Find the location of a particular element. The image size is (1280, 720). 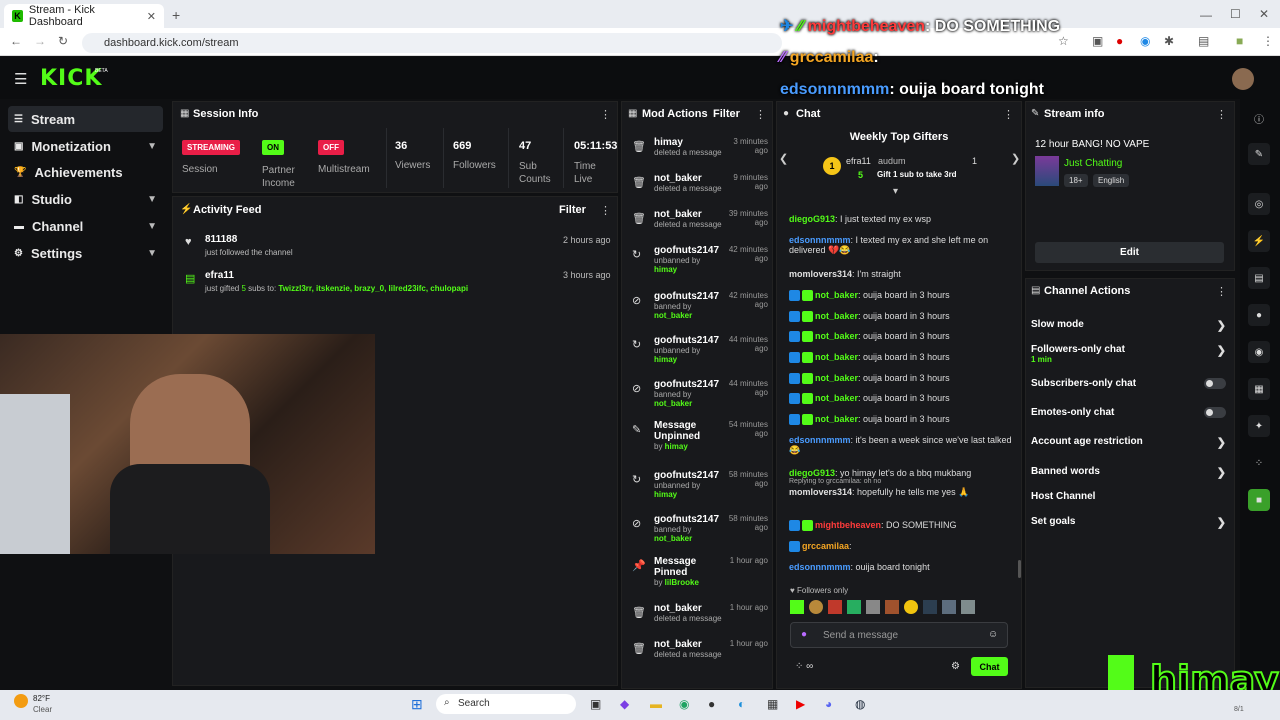

layout-icon: ▦ is located at coordinates (1259, 389).